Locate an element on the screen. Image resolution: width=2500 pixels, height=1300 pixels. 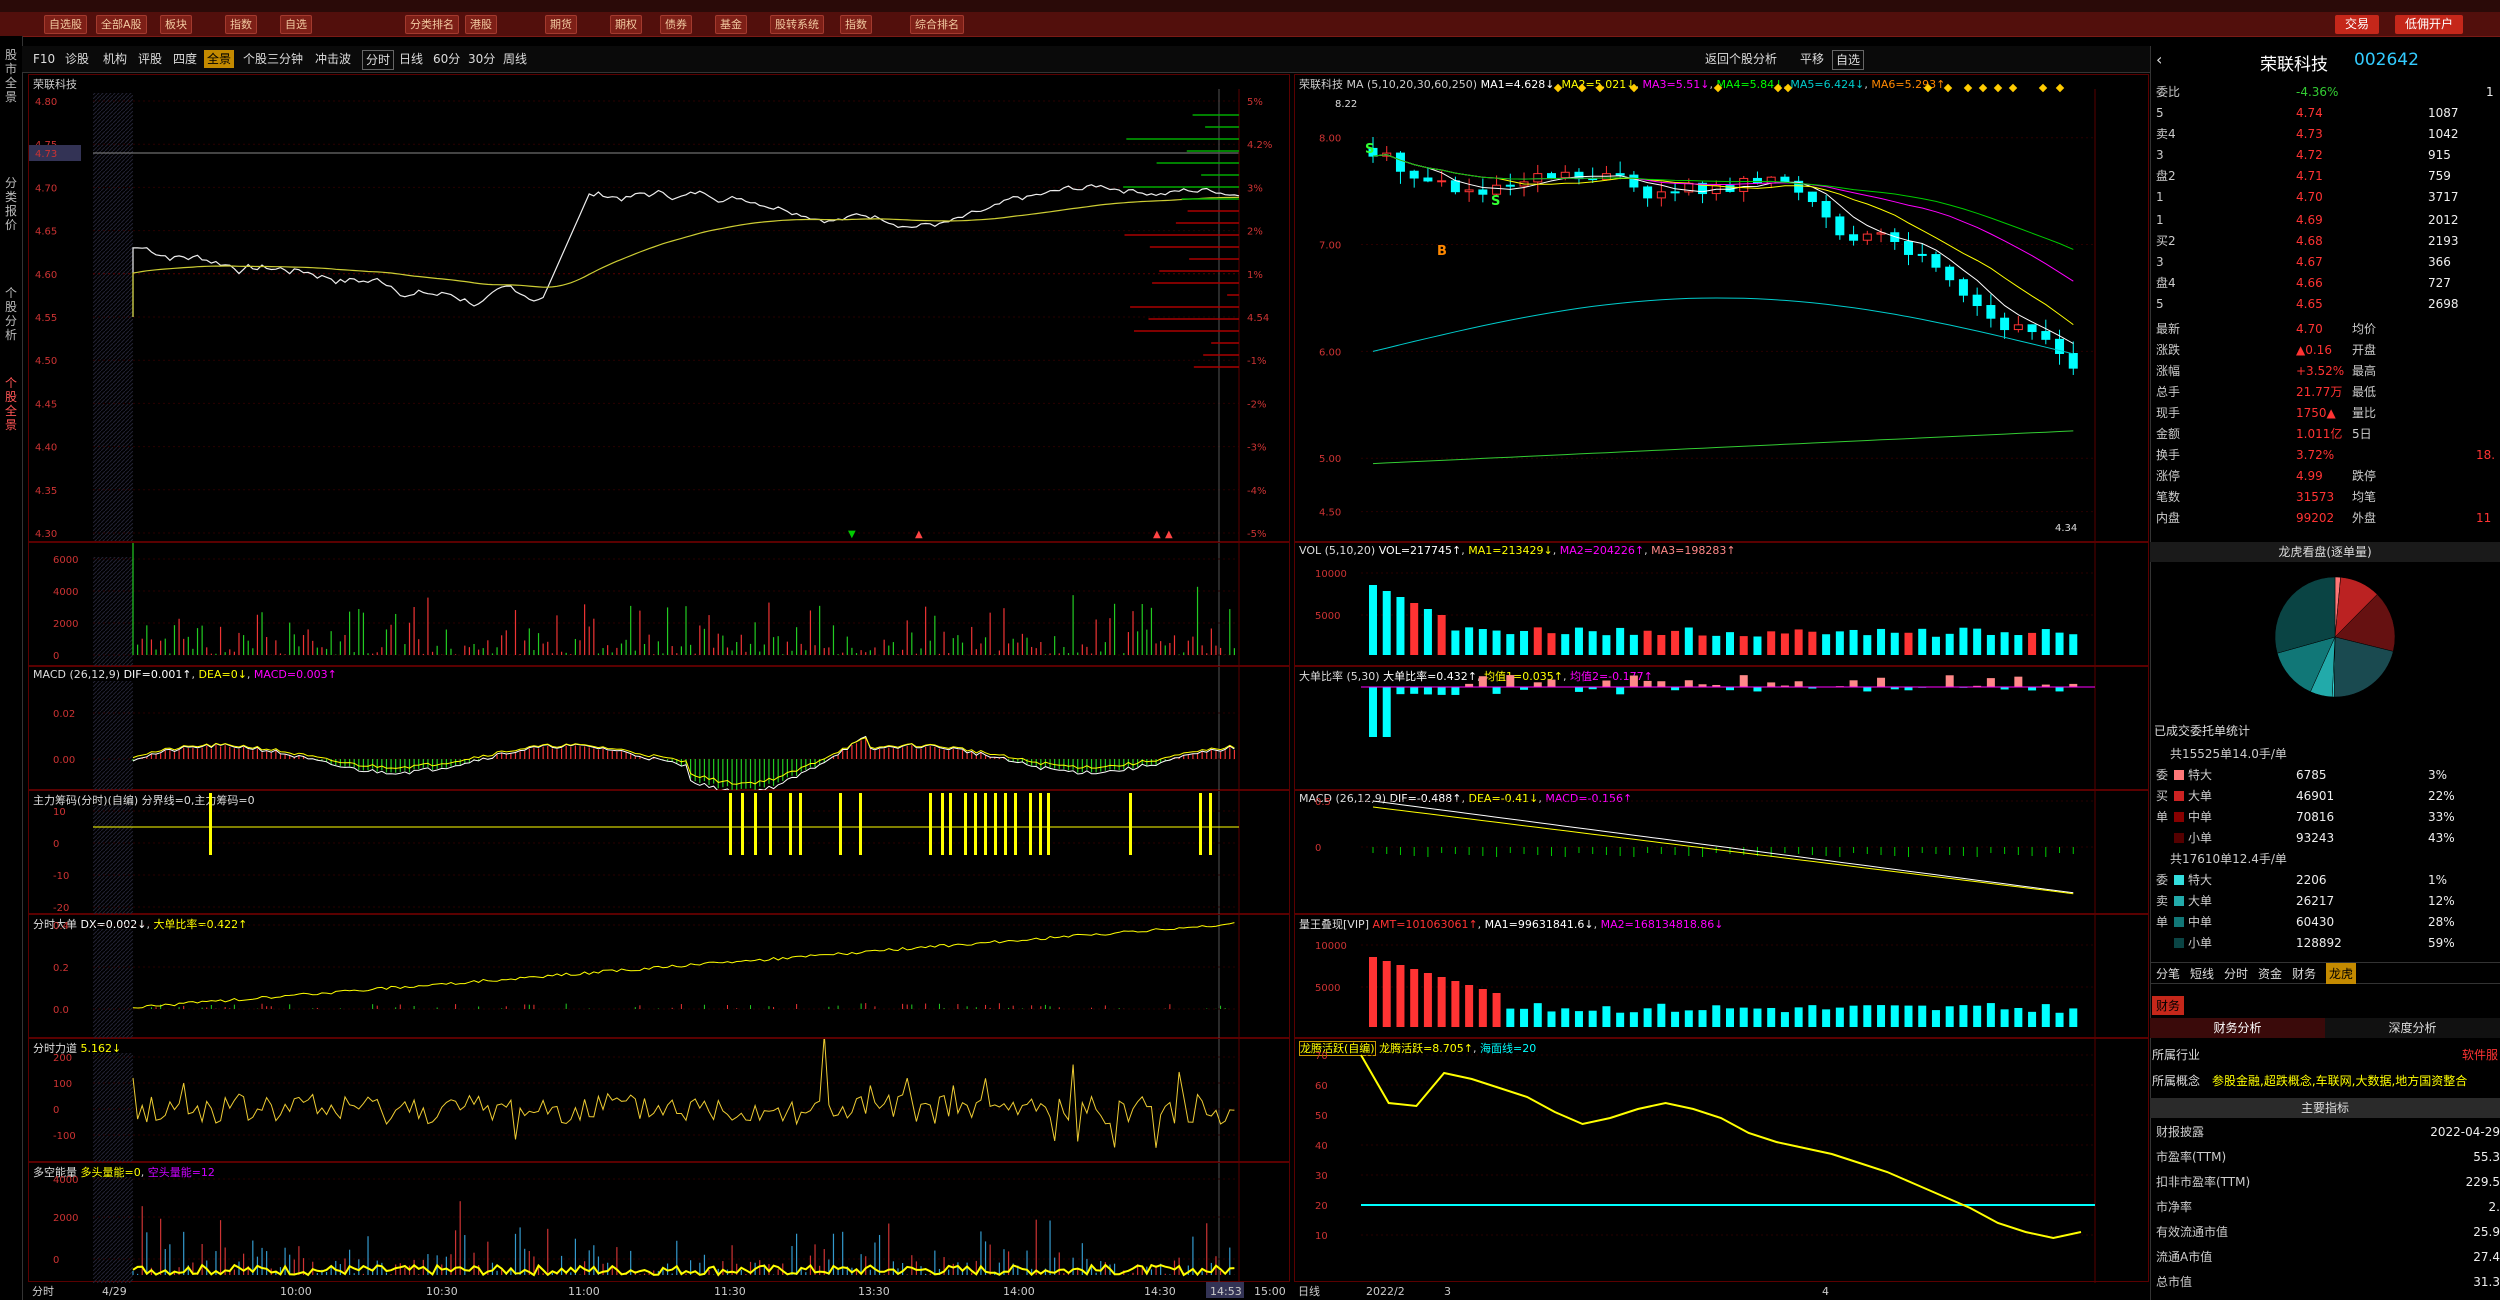
pct-tick-label: -5% is located at coordinates (1256, 534).